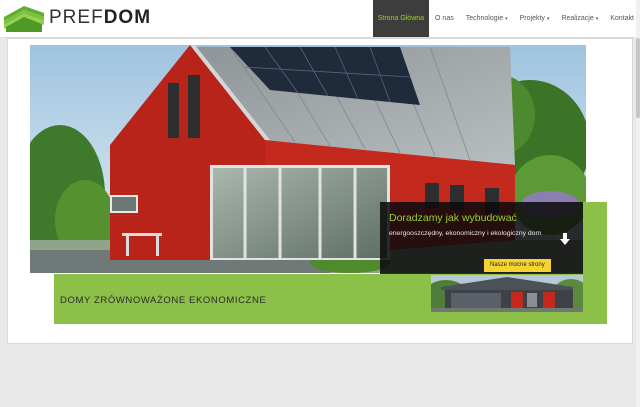  What do you see at coordinates (565, 239) in the screenshot?
I see `arrow-down-icon` at bounding box center [565, 239].